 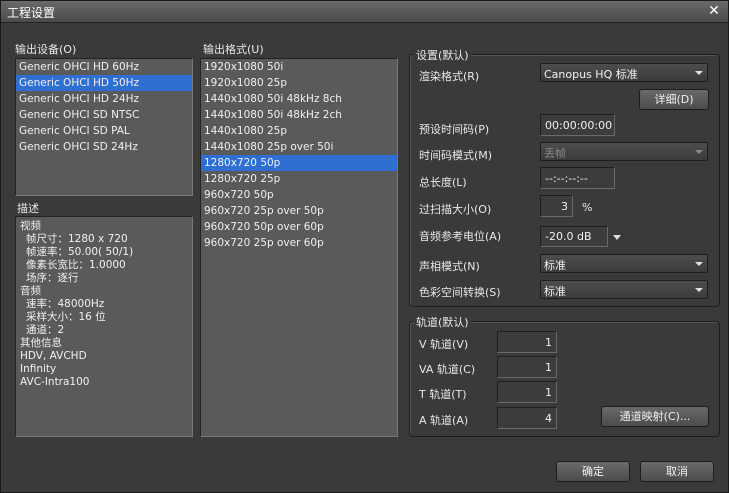 What do you see at coordinates (568, 236) in the screenshot?
I see `audio-ref-value: -20.0 dB` at bounding box center [568, 236].